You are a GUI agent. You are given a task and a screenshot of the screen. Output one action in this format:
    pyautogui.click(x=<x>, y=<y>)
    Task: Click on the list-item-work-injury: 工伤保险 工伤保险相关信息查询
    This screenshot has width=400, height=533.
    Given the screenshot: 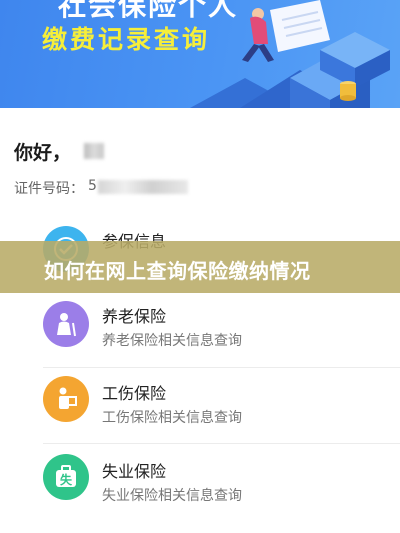 What is the action you would take?
    pyautogui.click(x=200, y=411)
    